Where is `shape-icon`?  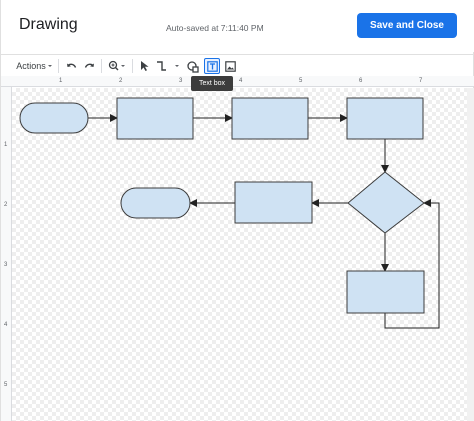
shape-icon is located at coordinates (193, 66).